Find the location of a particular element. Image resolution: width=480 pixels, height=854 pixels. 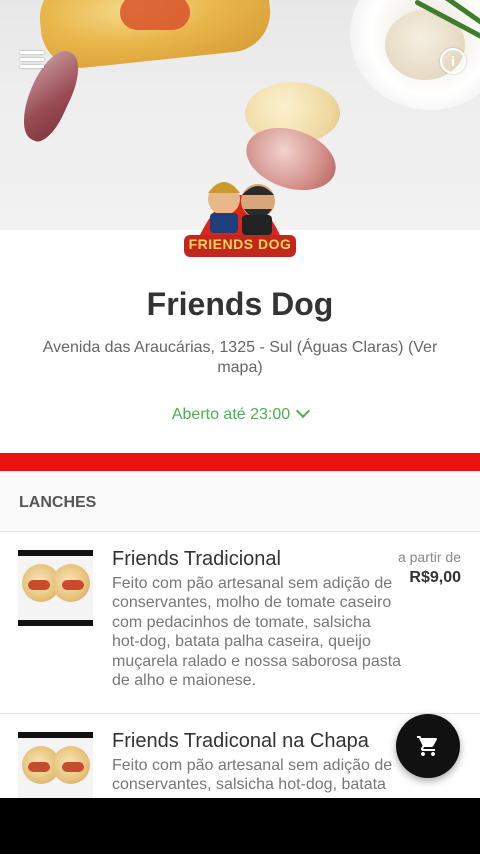

menu-item-name: Friends Tradiconal na Chapa is located at coordinates (240, 741).